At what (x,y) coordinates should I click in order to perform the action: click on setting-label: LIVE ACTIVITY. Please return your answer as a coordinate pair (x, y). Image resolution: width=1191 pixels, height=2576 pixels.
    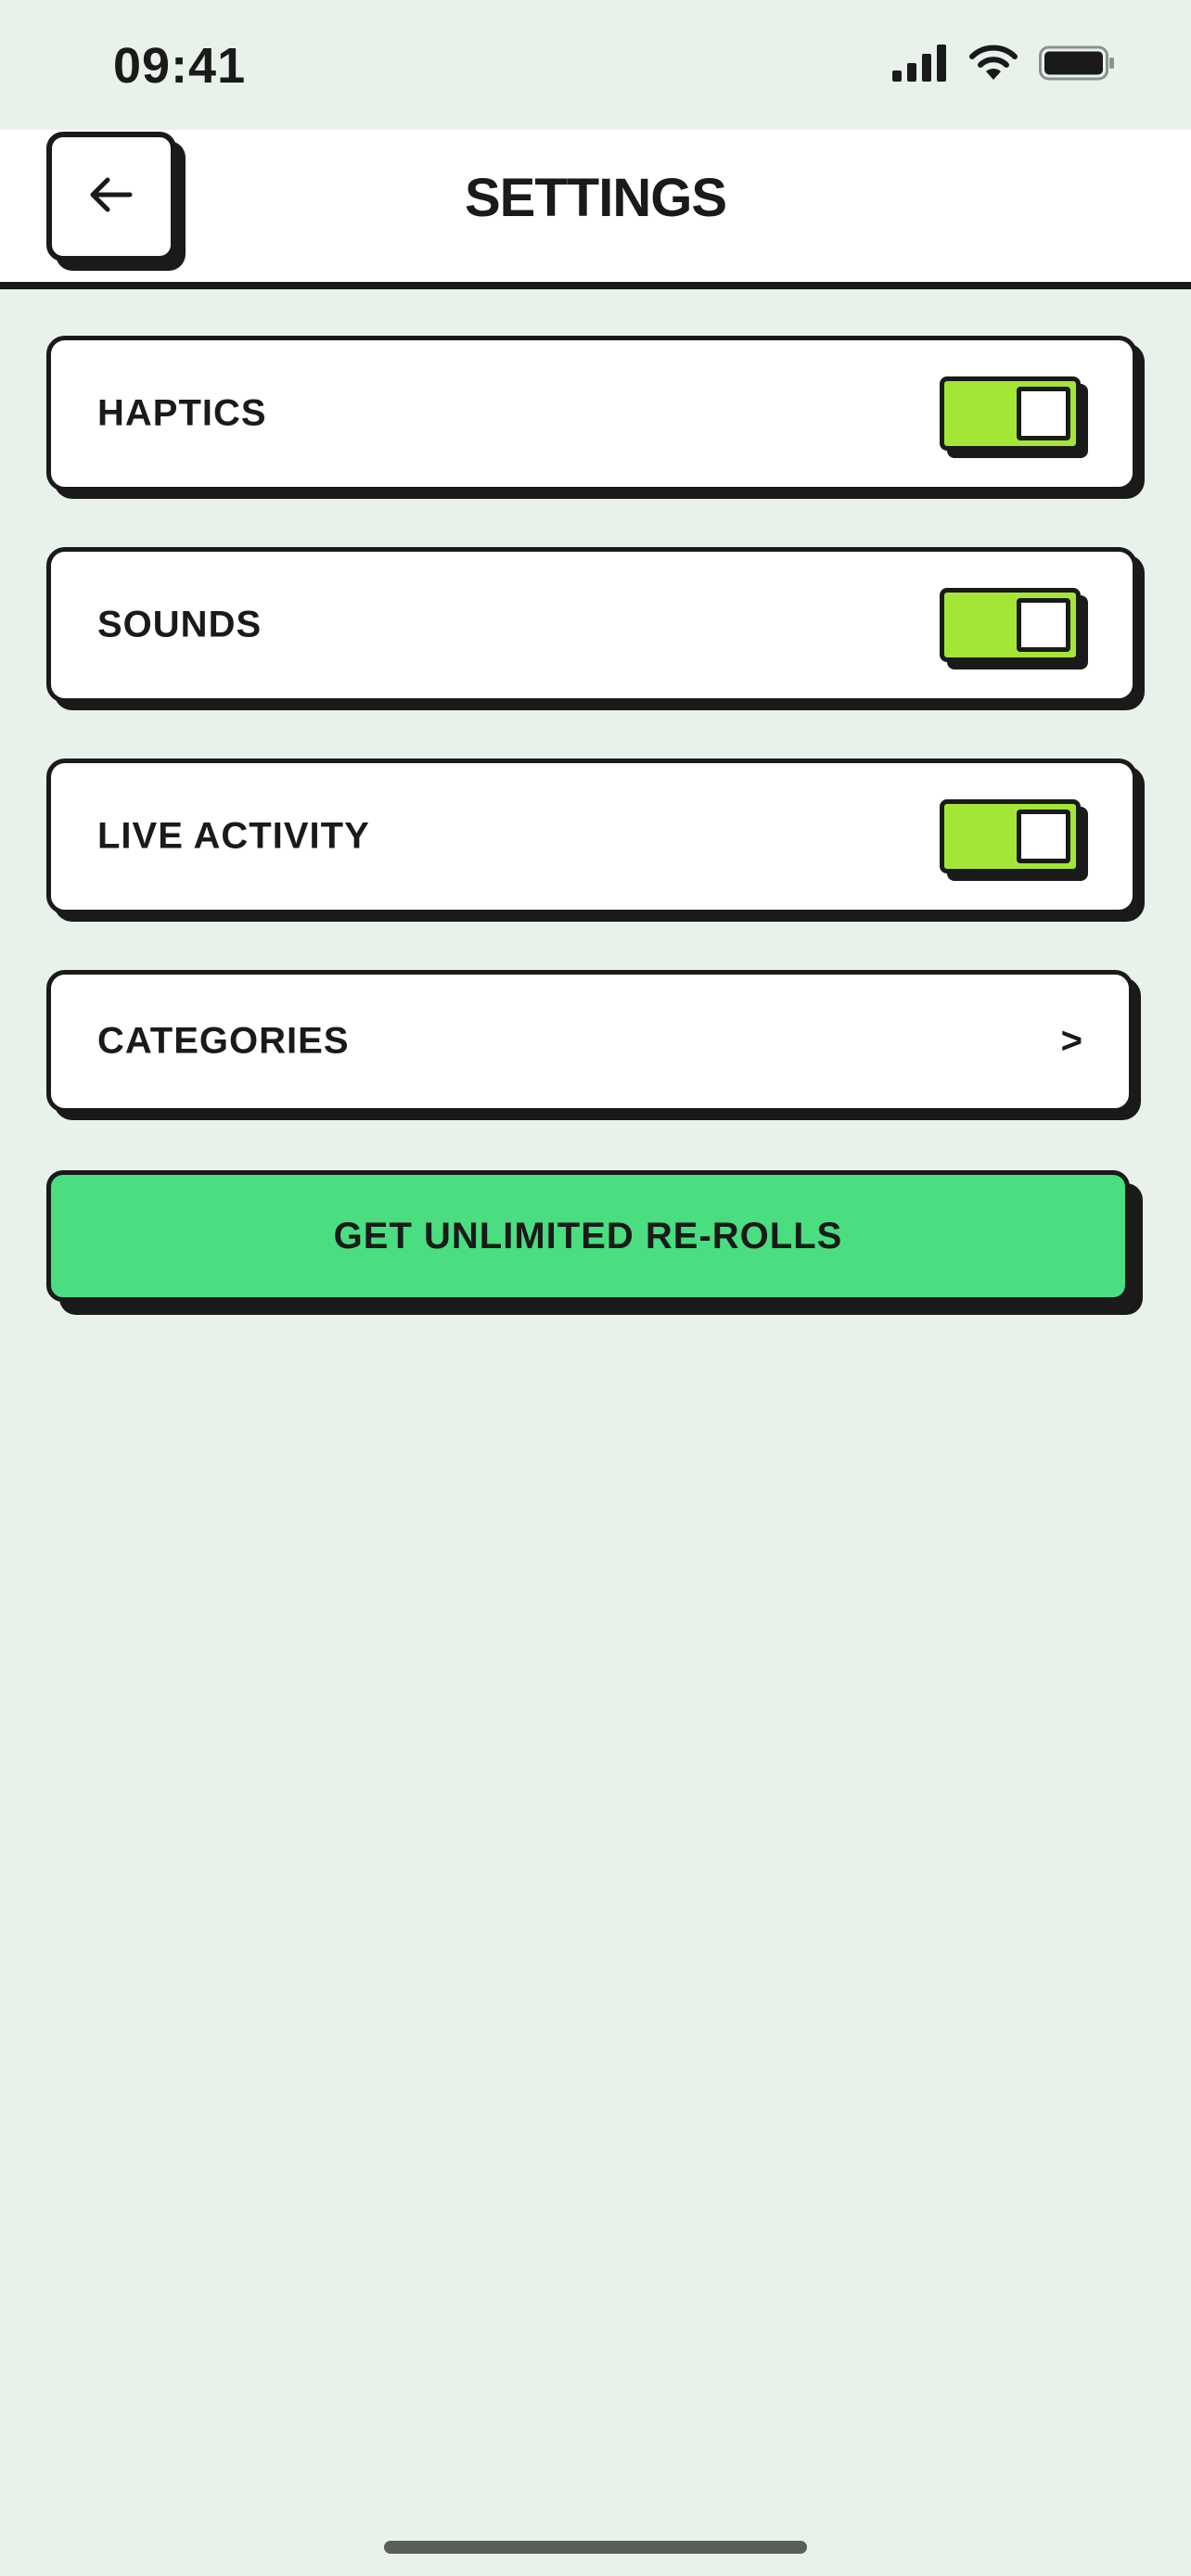
    Looking at the image, I should click on (233, 836).